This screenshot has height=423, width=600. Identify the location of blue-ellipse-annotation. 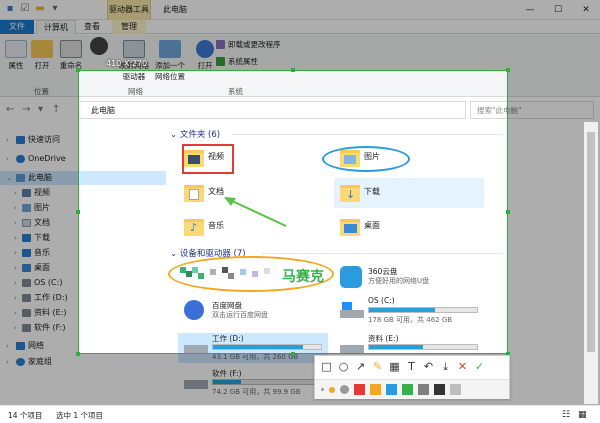
(366, 159).